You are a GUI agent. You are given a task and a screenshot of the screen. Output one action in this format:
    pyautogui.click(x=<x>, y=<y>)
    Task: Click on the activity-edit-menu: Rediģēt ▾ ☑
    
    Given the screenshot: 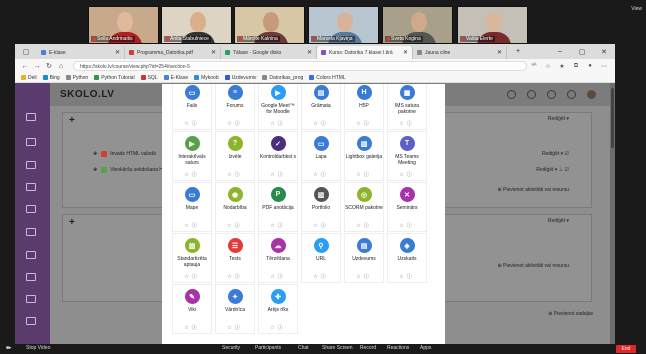 What is the action you would take?
    pyautogui.click(x=555, y=154)
    